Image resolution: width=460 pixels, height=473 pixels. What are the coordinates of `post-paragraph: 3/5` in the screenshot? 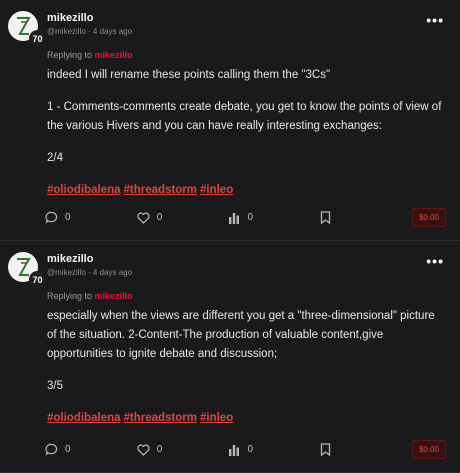 It's located at (55, 386).